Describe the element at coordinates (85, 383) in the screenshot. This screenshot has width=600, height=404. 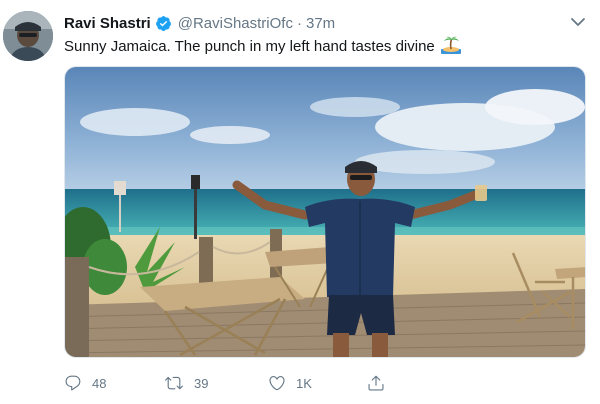
I see `reply-button: 48` at that location.